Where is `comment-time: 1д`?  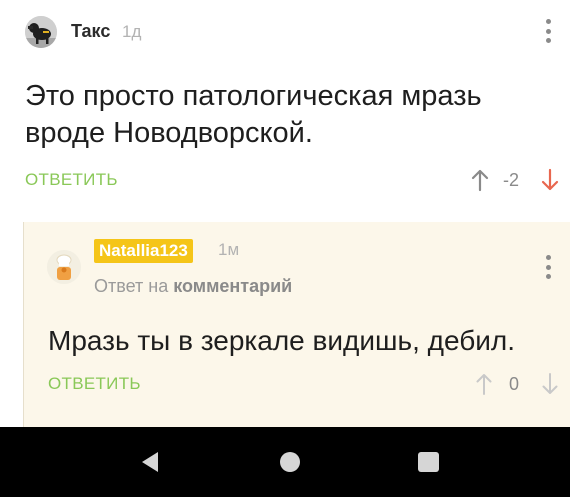 comment-time: 1д is located at coordinates (132, 31).